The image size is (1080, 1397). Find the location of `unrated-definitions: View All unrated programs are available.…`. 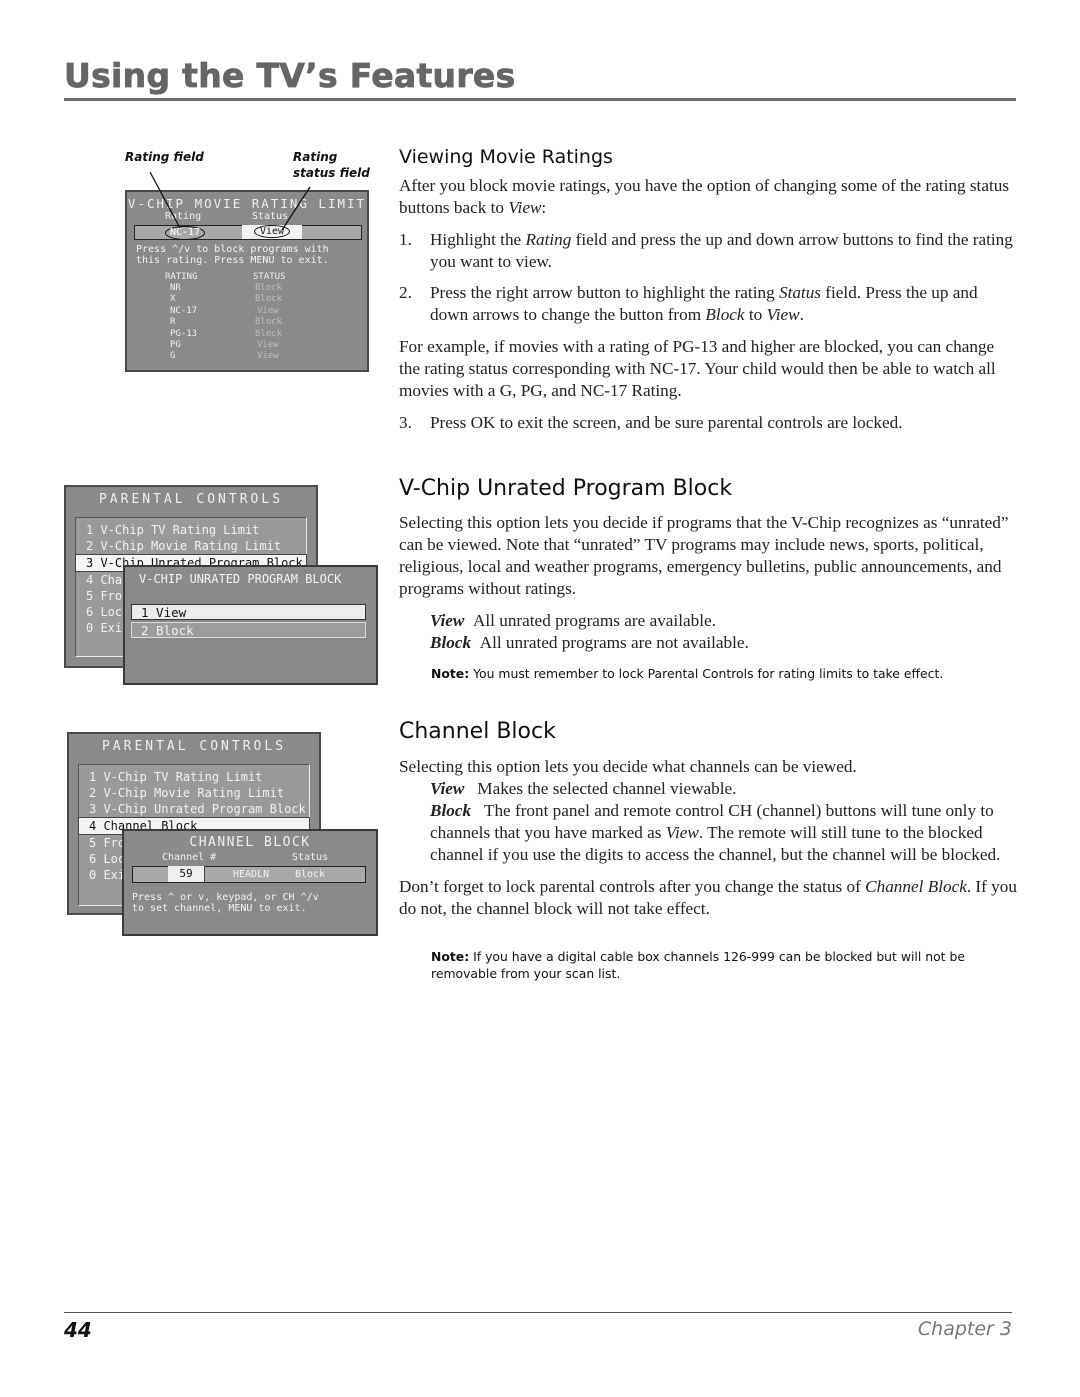

unrated-definitions: View All unrated programs are available.… is located at coordinates (724, 632).